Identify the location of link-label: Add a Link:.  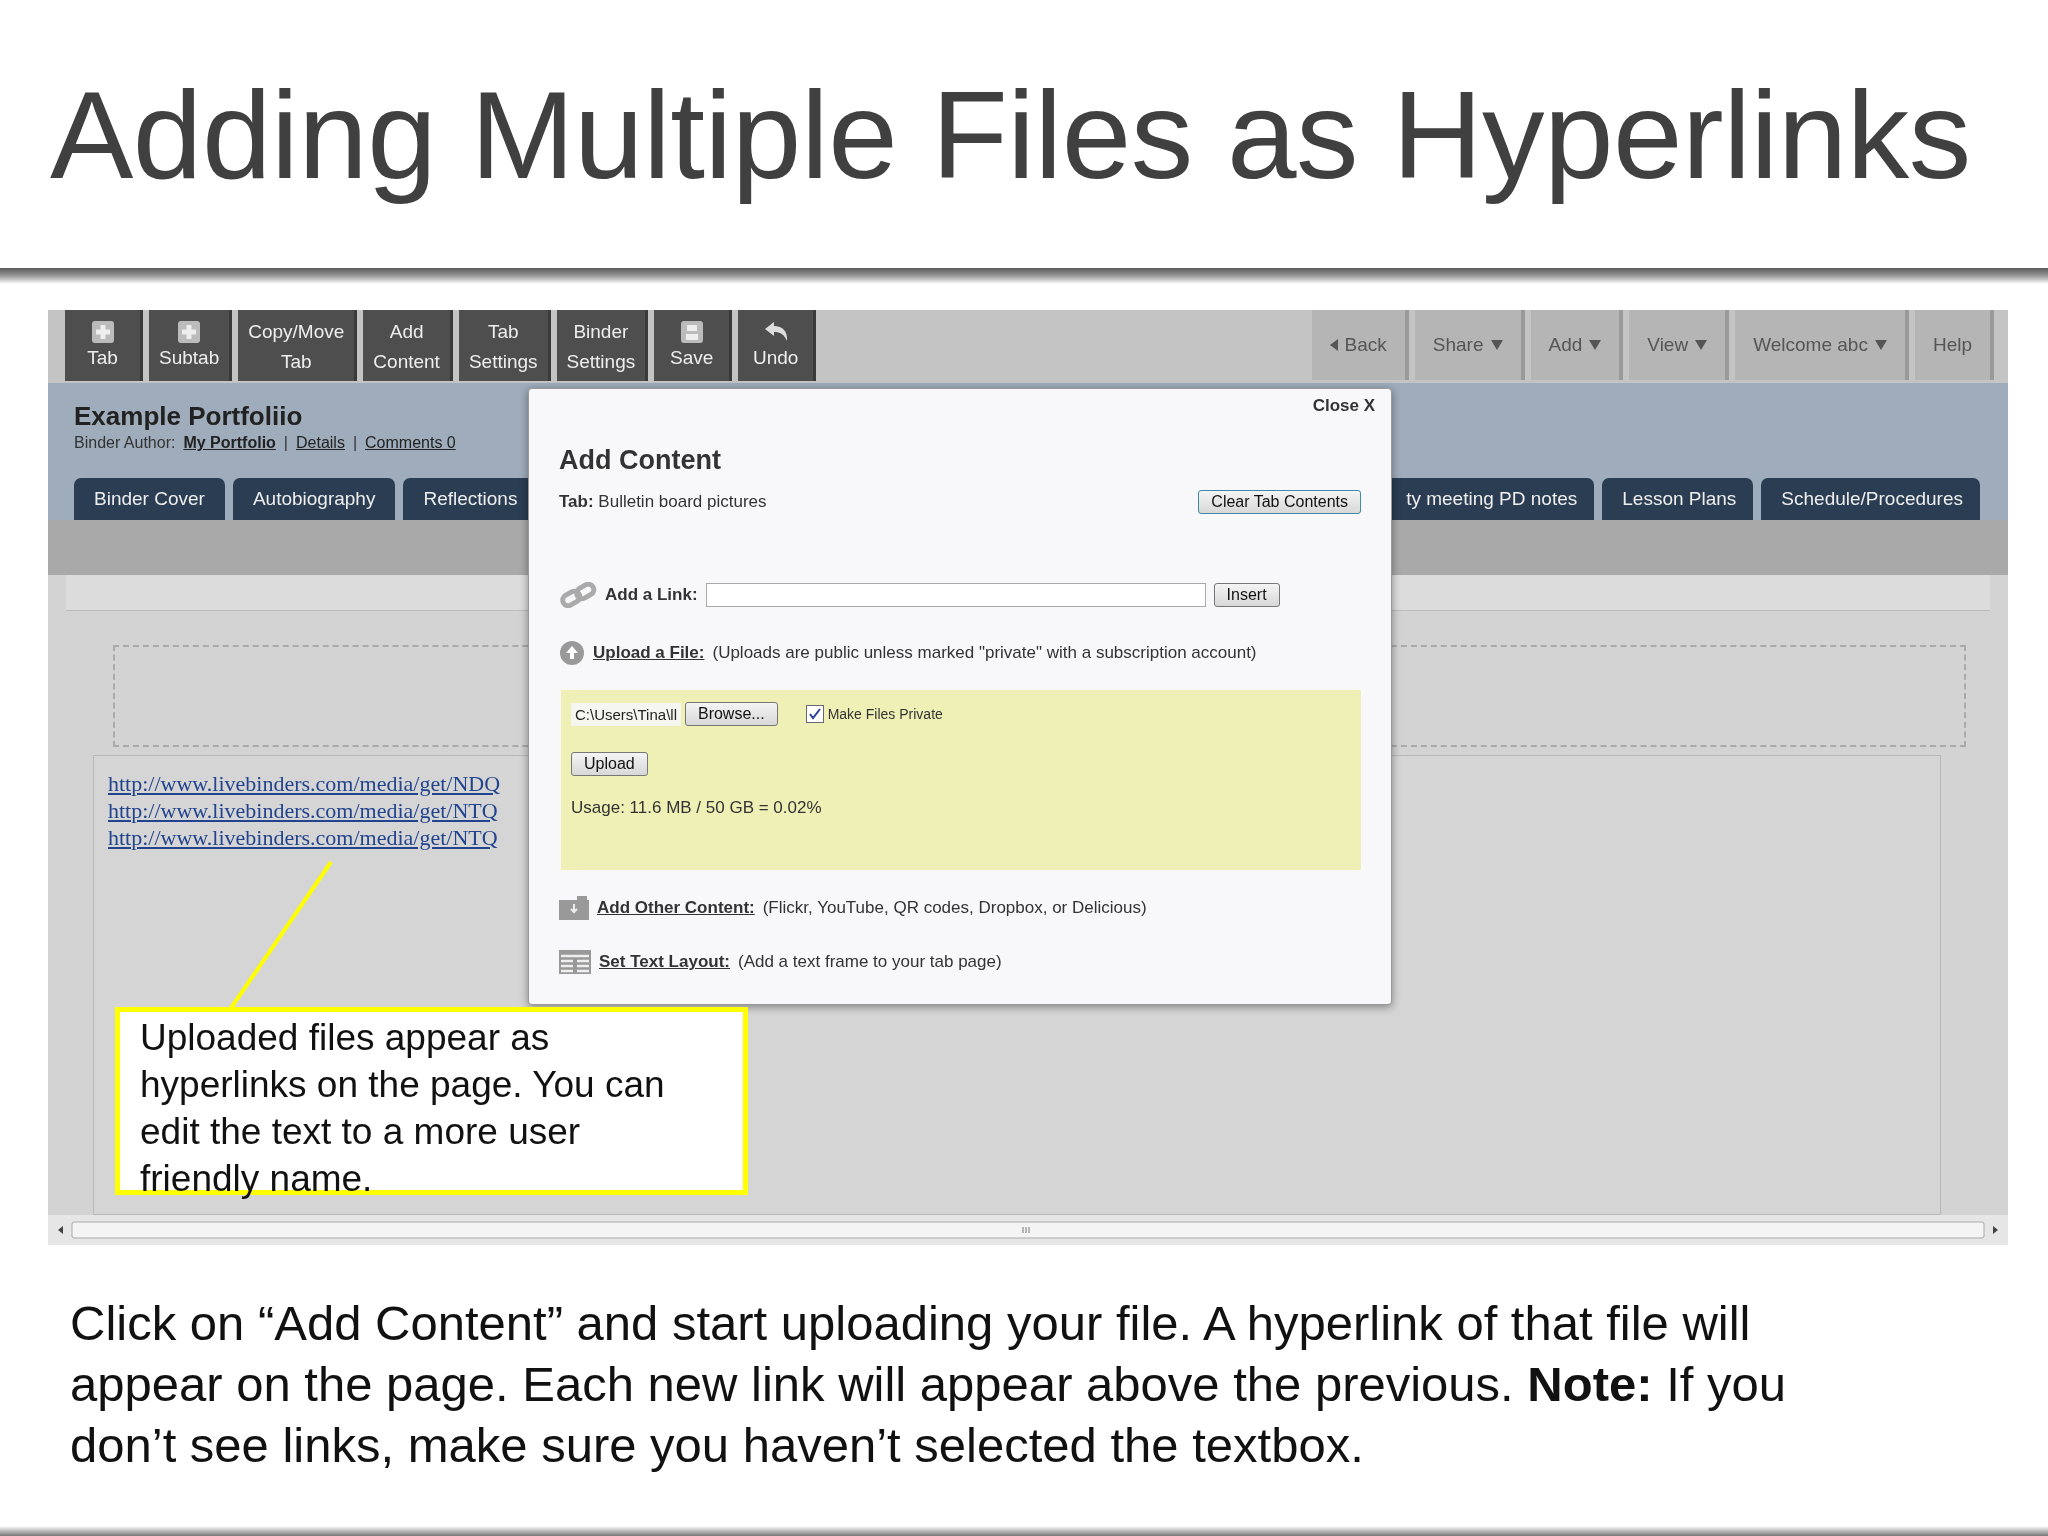
(651, 595).